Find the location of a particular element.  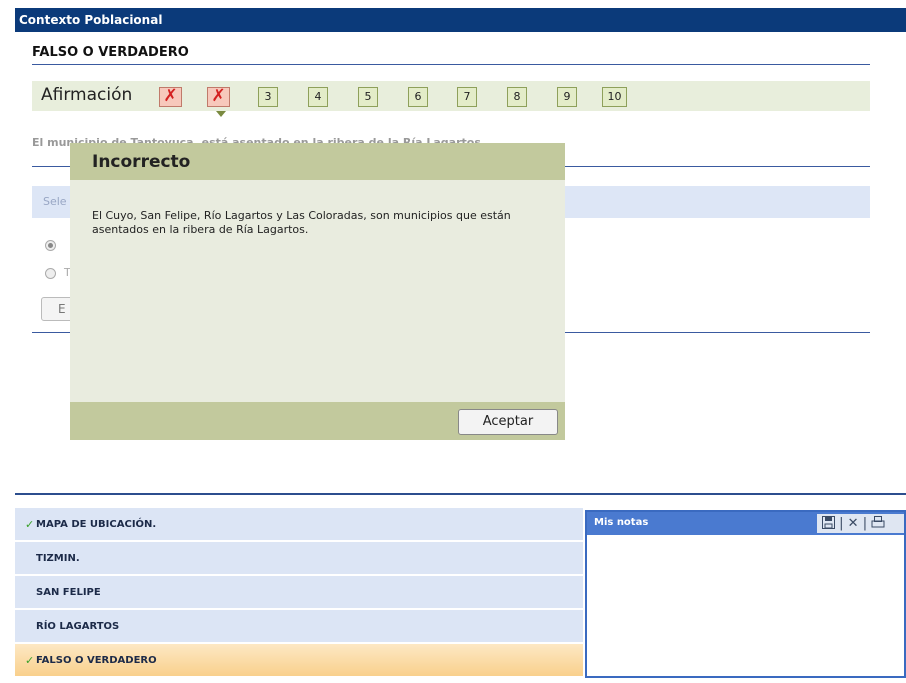

dialog-title: Incorrecto is located at coordinates (141, 162).